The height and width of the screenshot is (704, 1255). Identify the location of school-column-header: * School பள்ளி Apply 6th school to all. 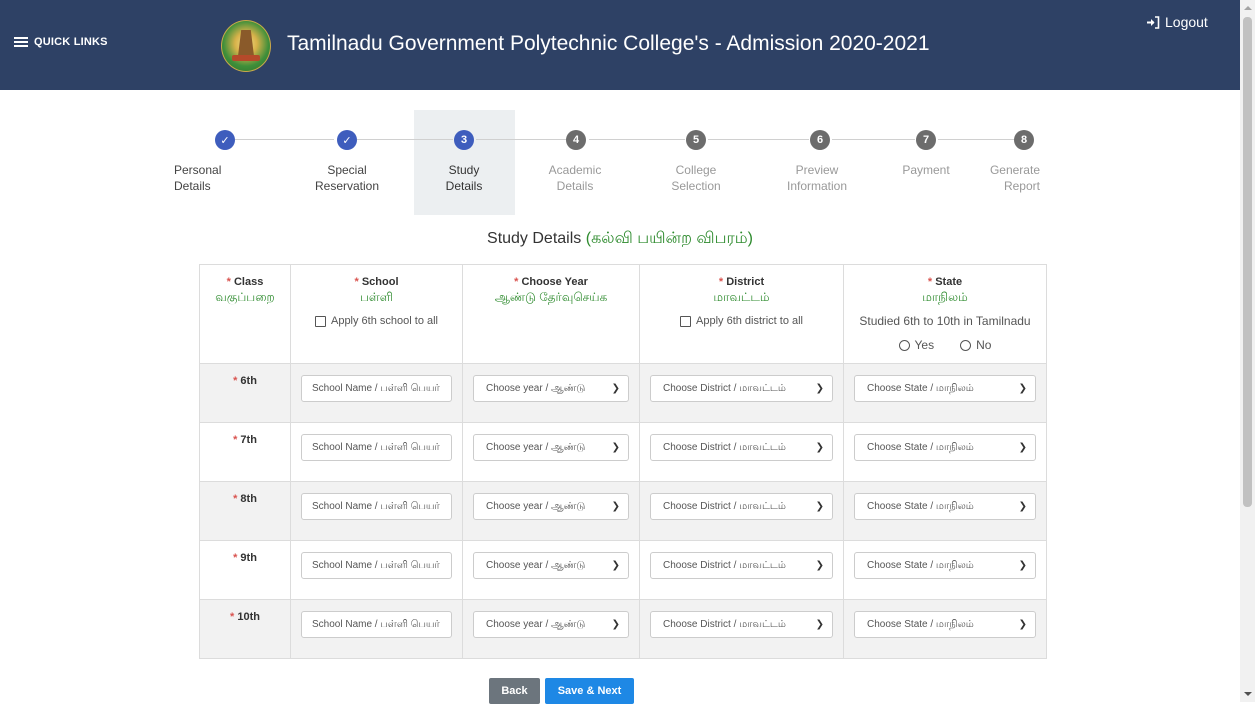
(376, 314).